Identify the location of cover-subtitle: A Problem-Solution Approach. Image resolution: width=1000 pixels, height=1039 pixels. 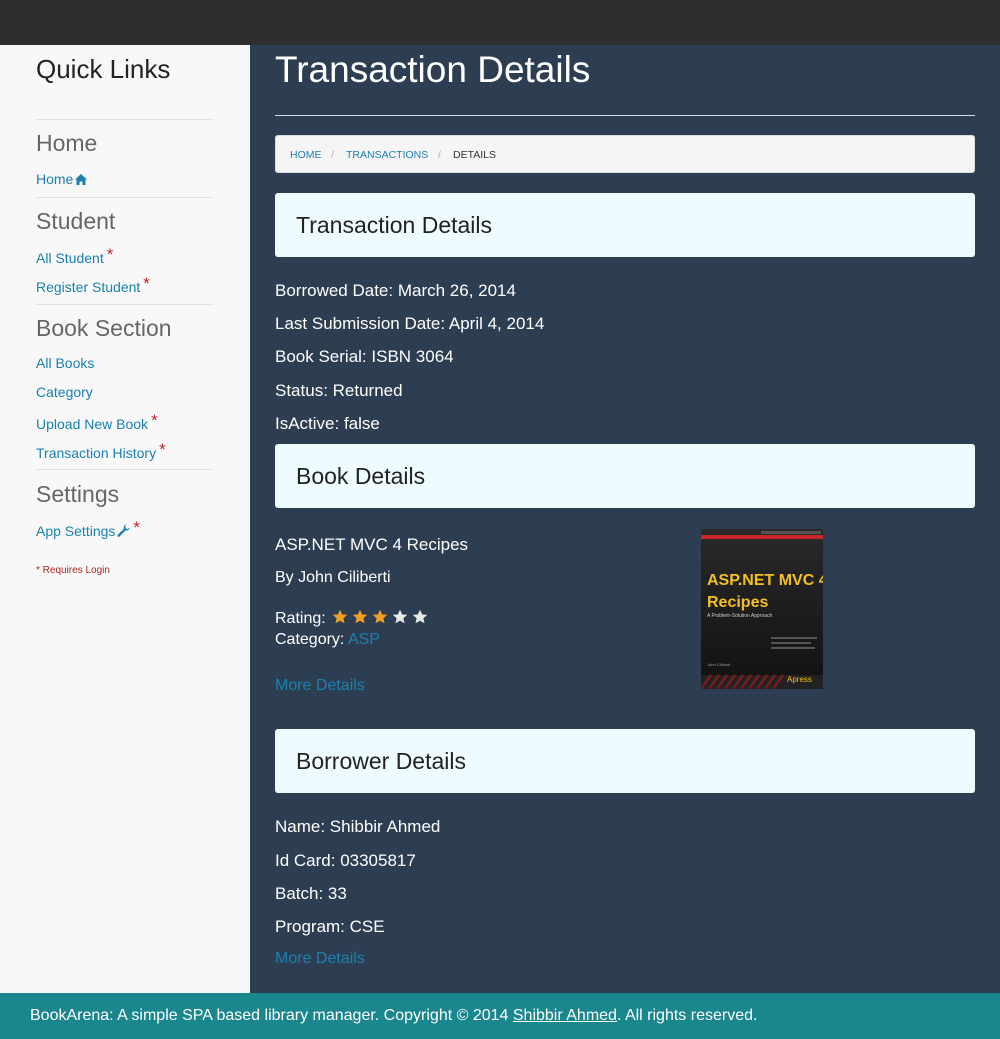
(740, 616).